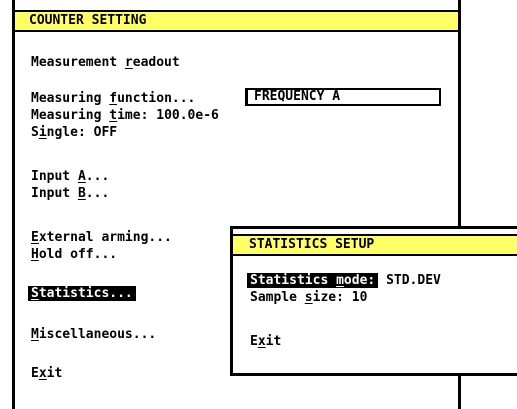 Image resolution: width=517 pixels, height=409 pixels. Describe the element at coordinates (308, 298) in the screenshot. I see `sample-size-item: Sample size: 10` at that location.